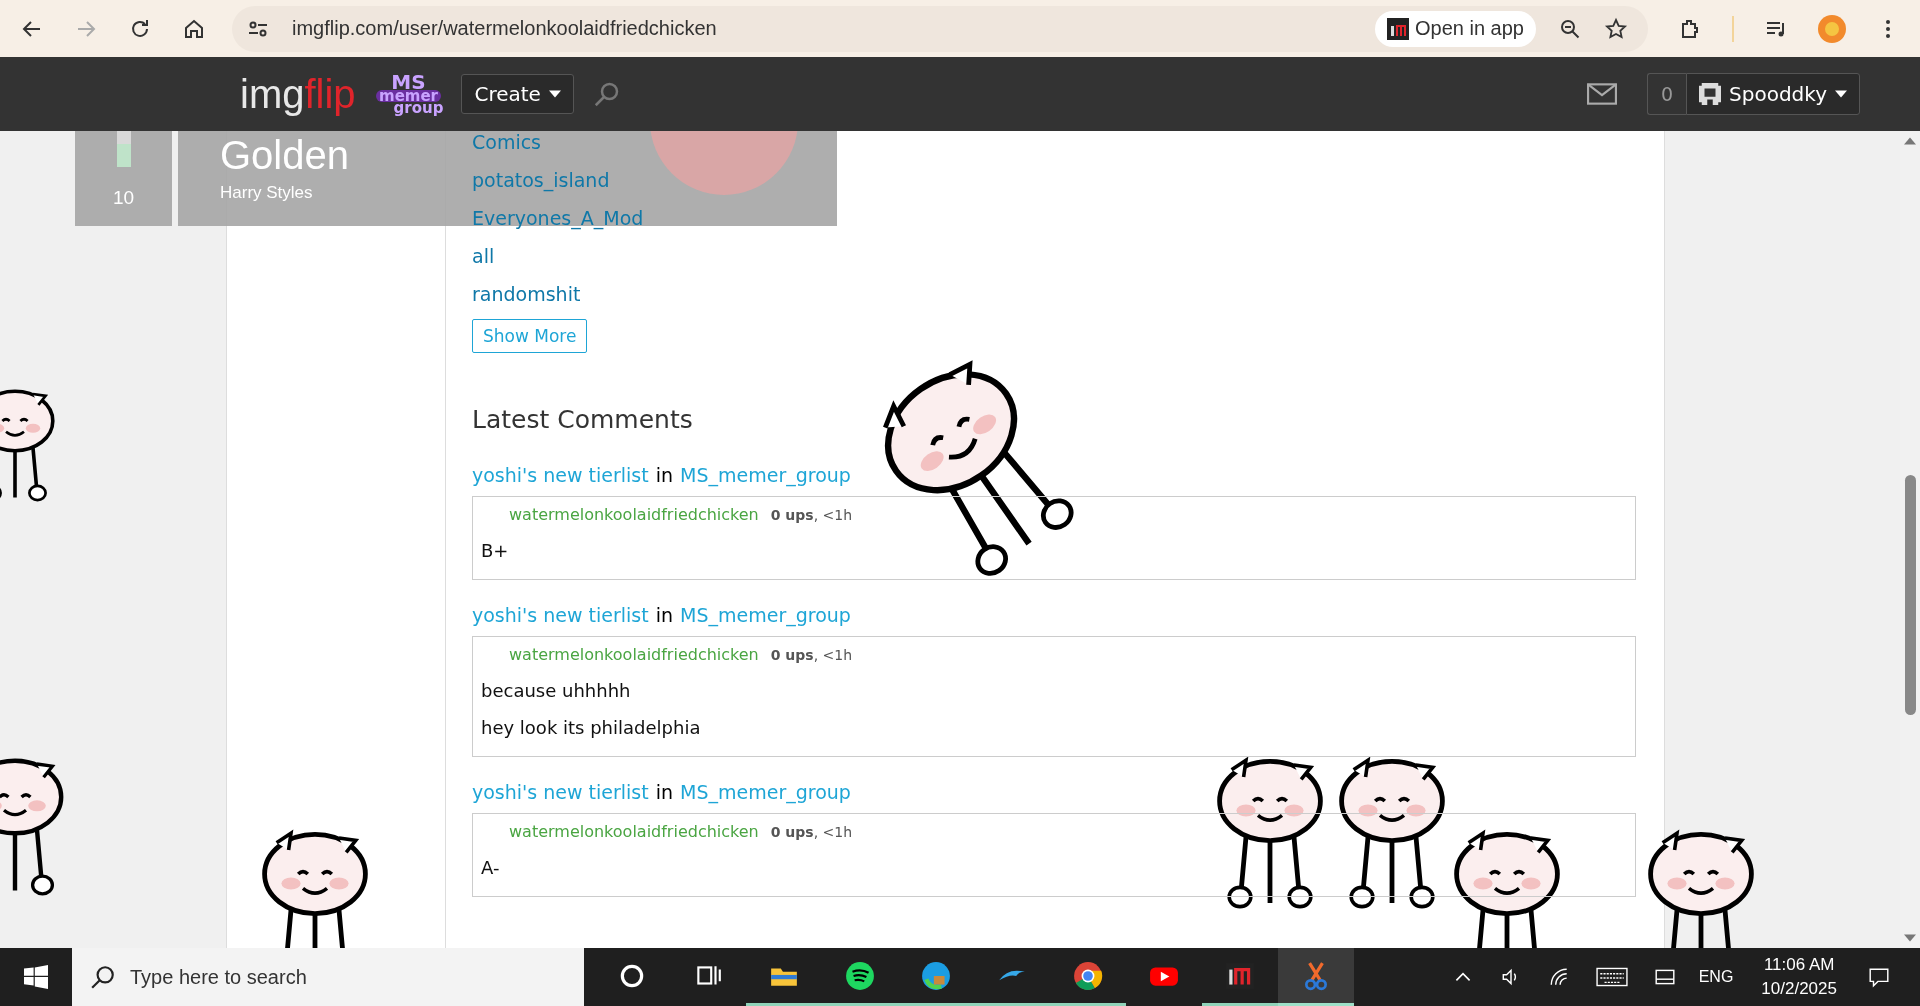 The image size is (1920, 1006). I want to click on scroll-down-icon, so click(1910, 938).